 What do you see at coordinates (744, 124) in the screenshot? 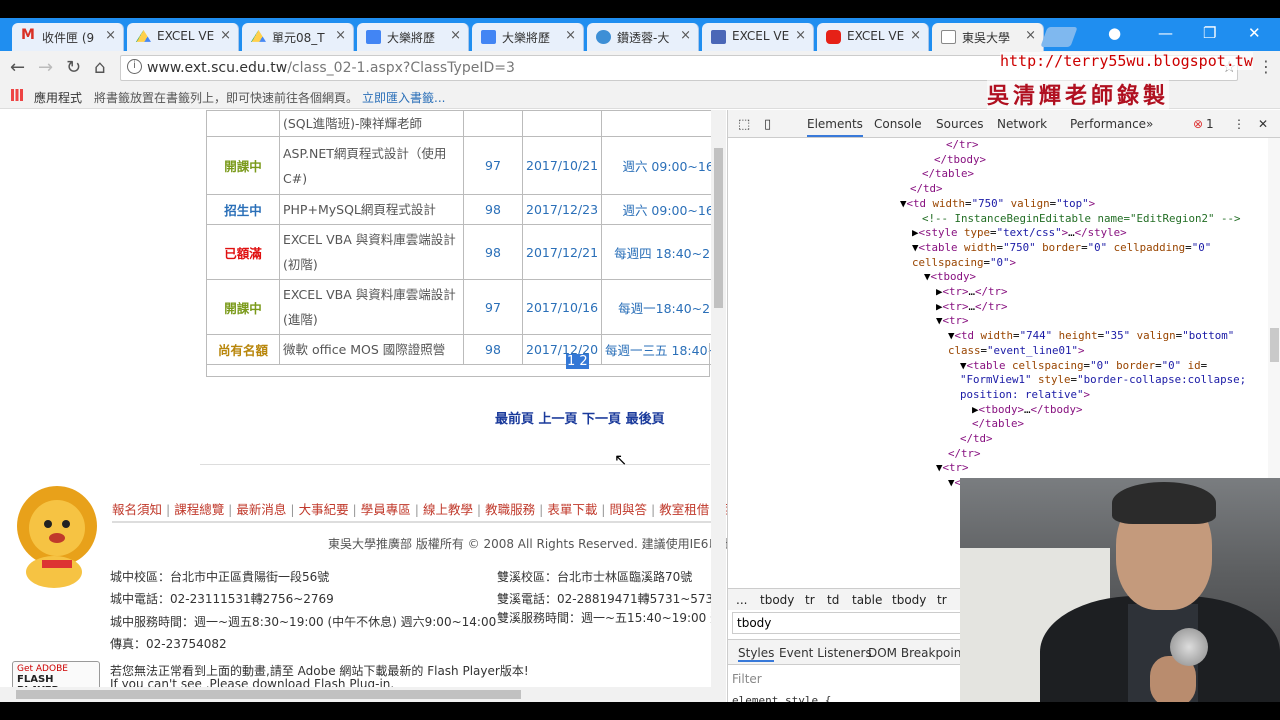
I see `inspect-icon: ⬚` at bounding box center [744, 124].